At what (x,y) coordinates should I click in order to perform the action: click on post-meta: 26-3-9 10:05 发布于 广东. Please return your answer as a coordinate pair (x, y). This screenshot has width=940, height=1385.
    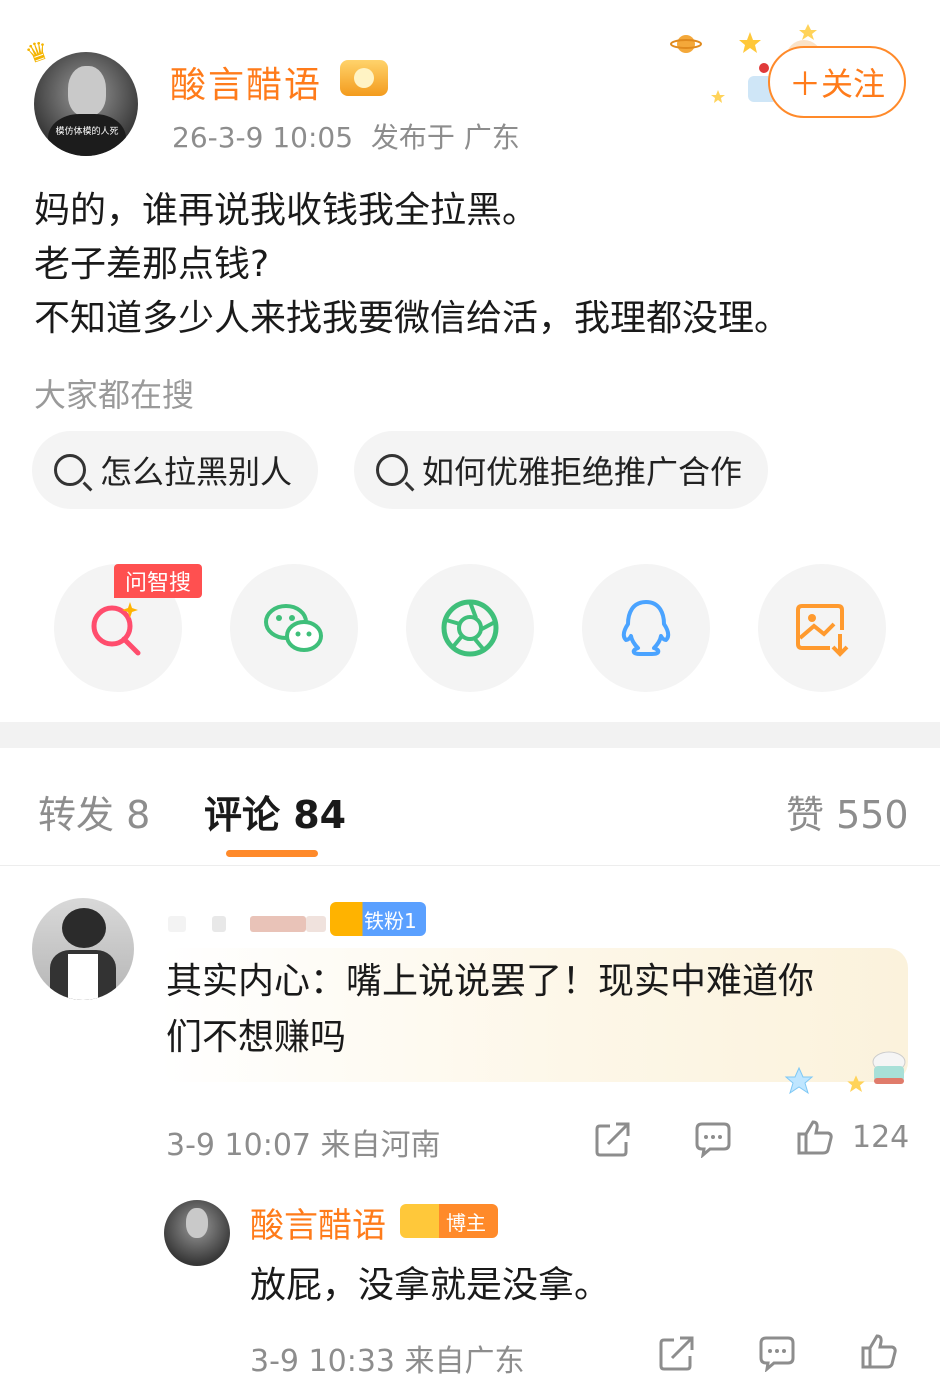
    Looking at the image, I should click on (346, 136).